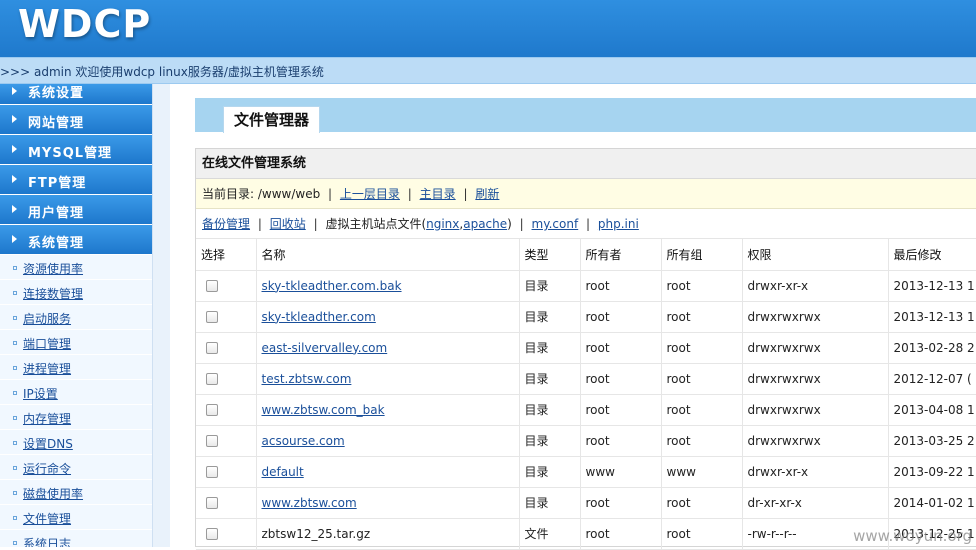 This screenshot has height=550, width=976. What do you see at coordinates (815, 285) in the screenshot?
I see `permissions-cell: drwxr-xr-x` at bounding box center [815, 285].